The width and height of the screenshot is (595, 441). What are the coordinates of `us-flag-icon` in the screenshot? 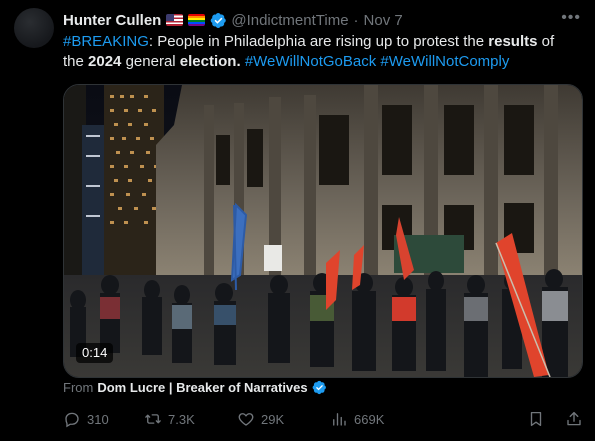 It's located at (175, 20).